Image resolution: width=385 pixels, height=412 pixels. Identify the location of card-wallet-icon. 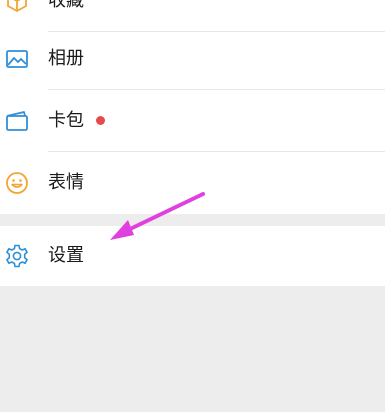
(17, 121).